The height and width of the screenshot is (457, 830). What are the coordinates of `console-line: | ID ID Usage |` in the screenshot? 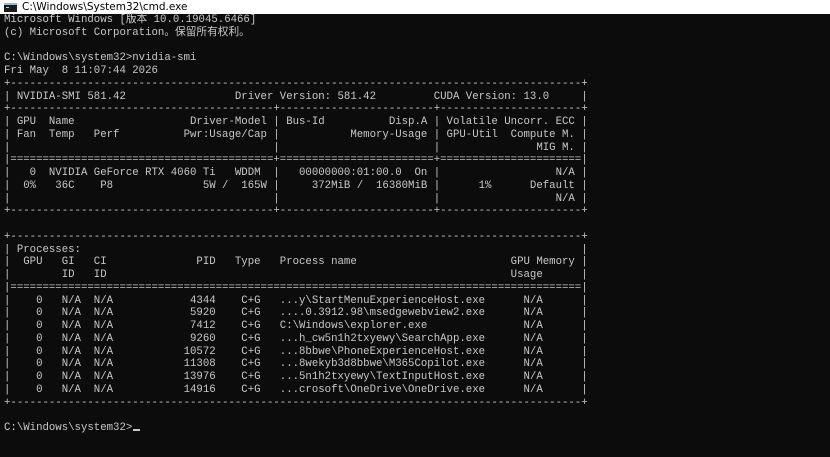 It's located at (296, 275).